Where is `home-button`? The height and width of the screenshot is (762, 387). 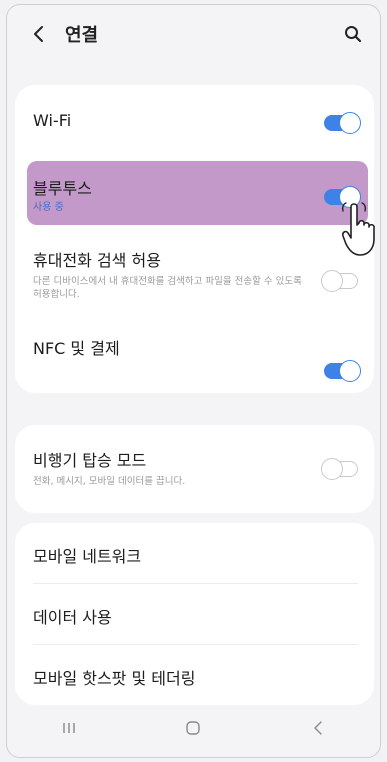 home-button is located at coordinates (193, 728).